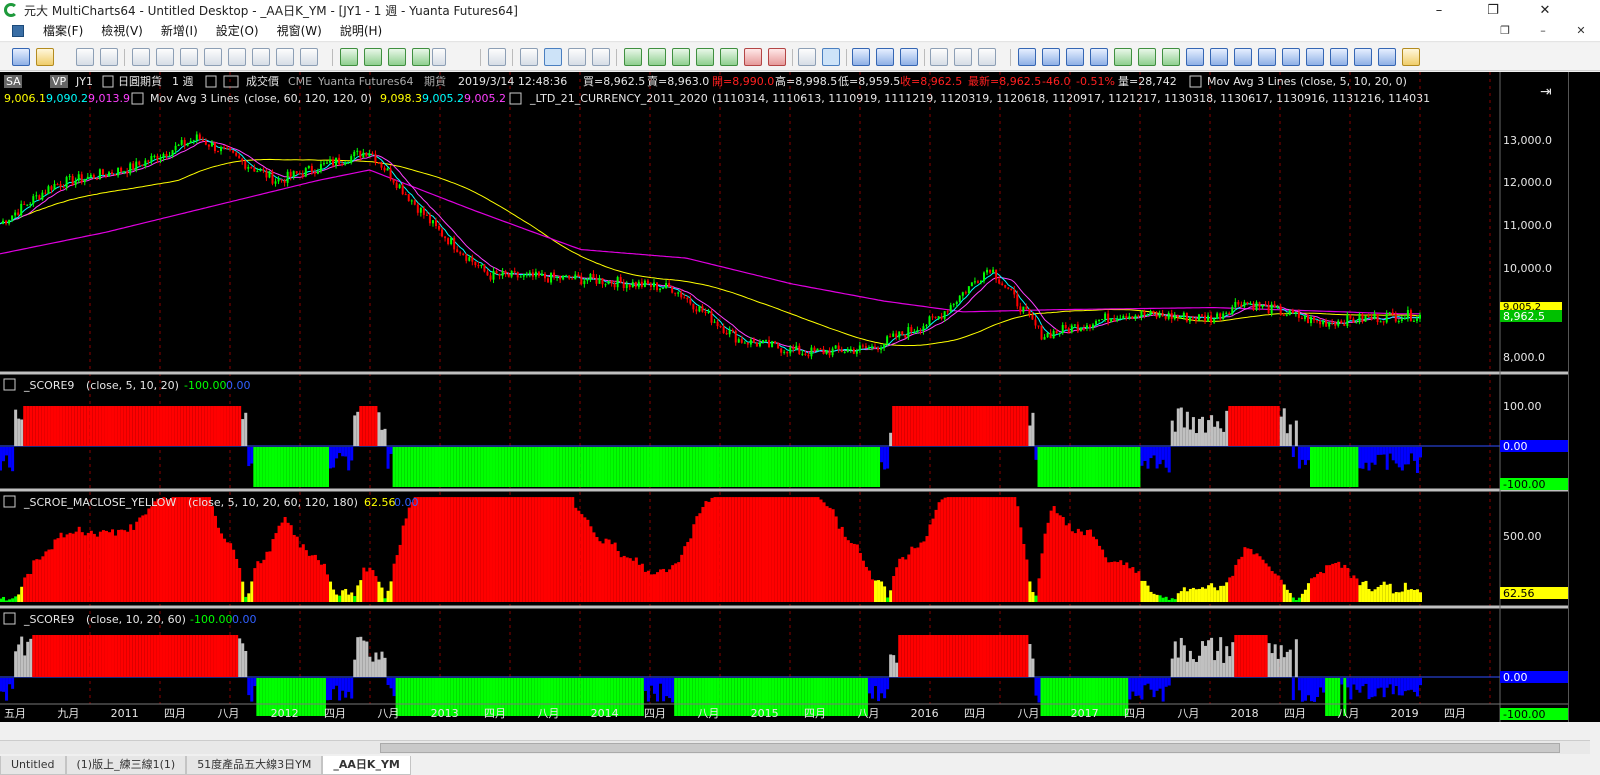 This screenshot has height=775, width=1600. Describe the element at coordinates (1546, 92) in the screenshot. I see `pin-icon: ⇥` at that location.